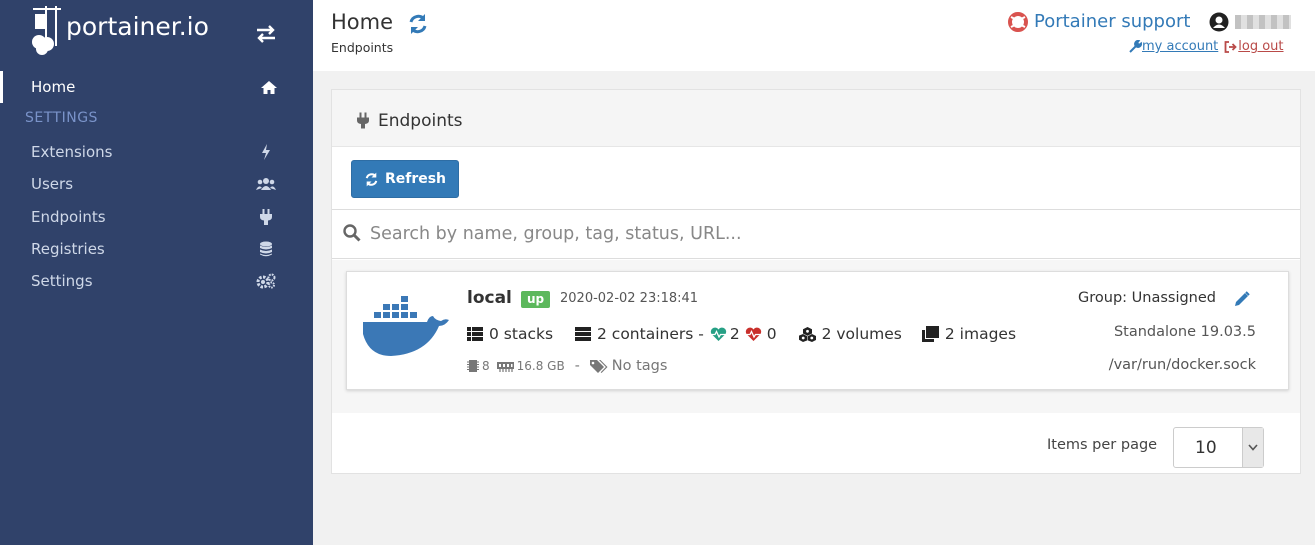  Describe the element at coordinates (475, 334) in the screenshot. I see `th-list-icon` at that location.